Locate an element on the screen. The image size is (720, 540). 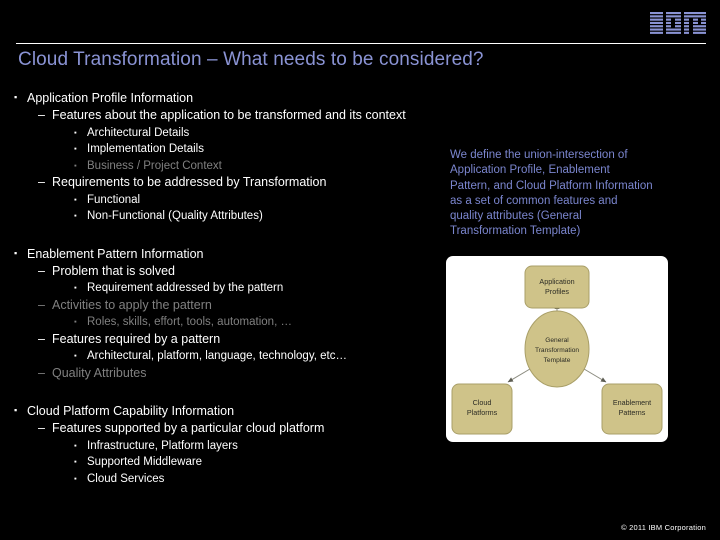
node-application-profiles-label: Application is located at coordinates (556, 281).